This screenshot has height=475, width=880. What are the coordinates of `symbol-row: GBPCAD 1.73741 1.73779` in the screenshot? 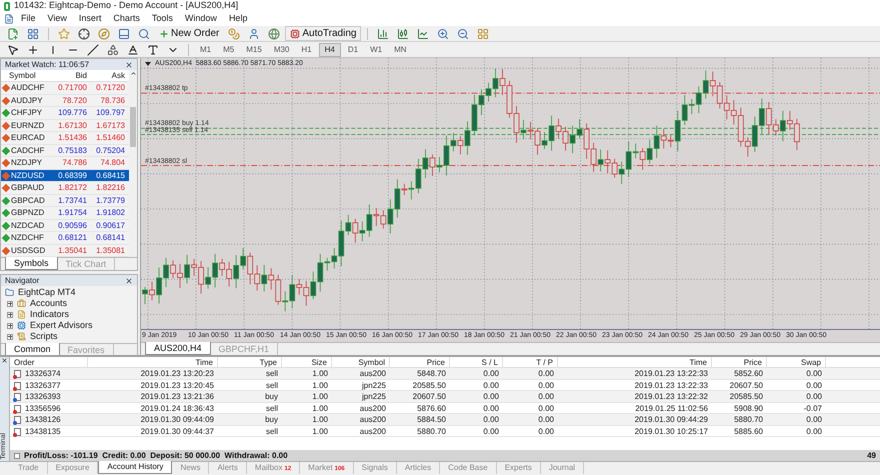 It's located at (65, 200).